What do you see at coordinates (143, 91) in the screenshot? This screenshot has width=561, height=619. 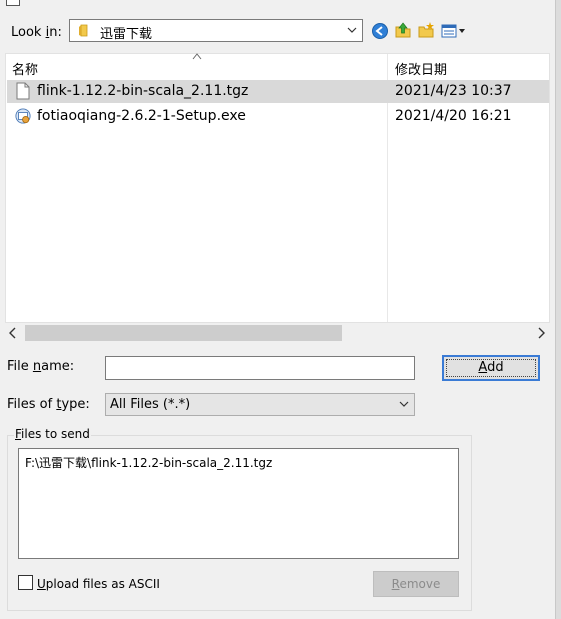 I see `file-name: flink-1.12.2-bin-scala_2.11.tgz` at bounding box center [143, 91].